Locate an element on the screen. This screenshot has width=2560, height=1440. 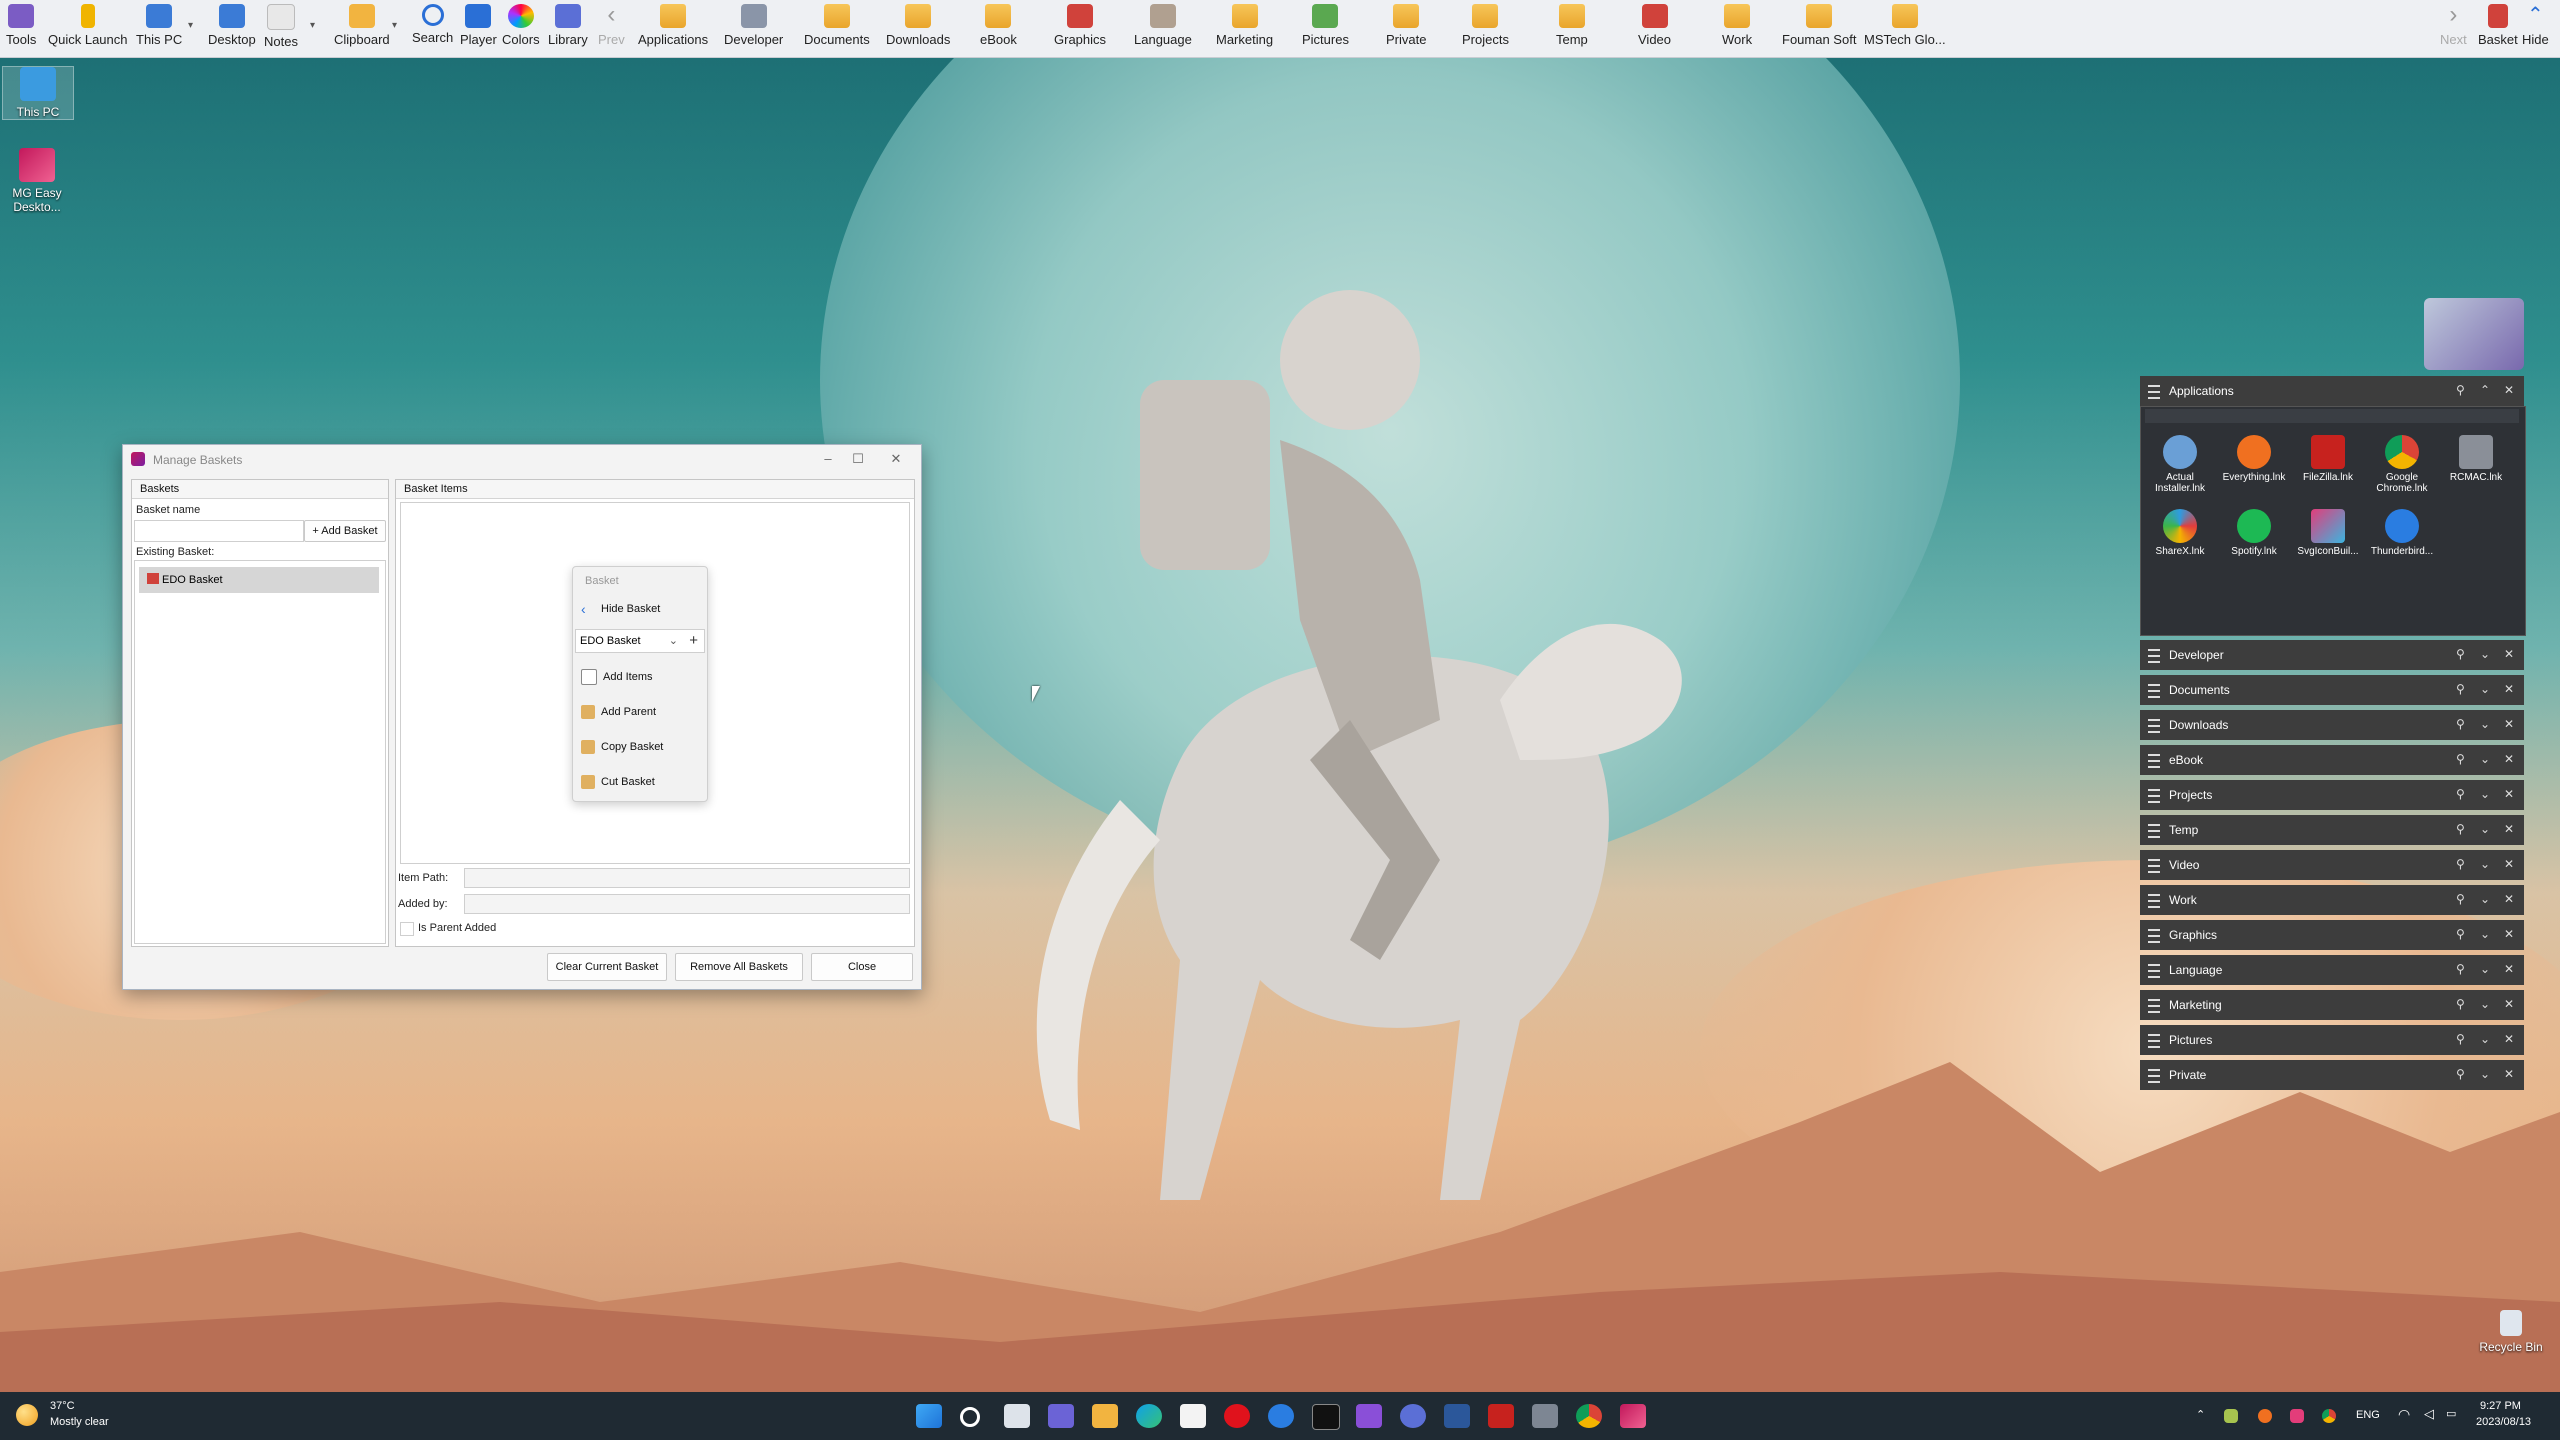
app-shortcut: ShareX.lnk is located at coordinates (2180, 533).